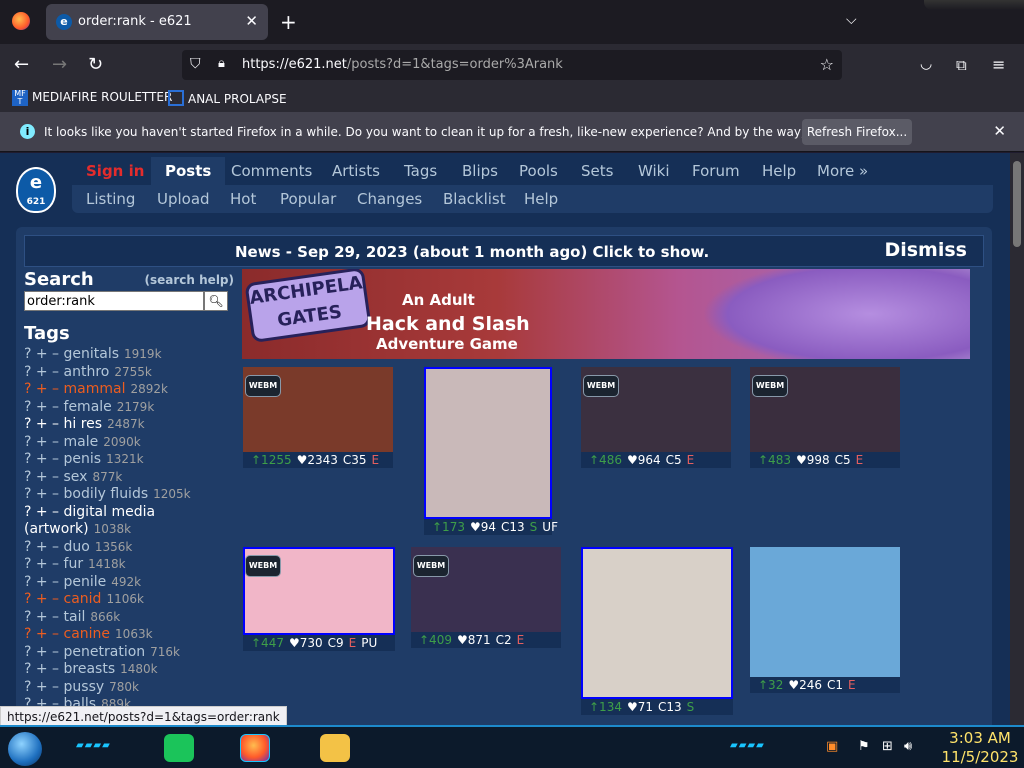 Image resolution: width=1024 pixels, height=768 pixels. Describe the element at coordinates (110, 512) in the screenshot. I see `tag-name: digital media` at that location.